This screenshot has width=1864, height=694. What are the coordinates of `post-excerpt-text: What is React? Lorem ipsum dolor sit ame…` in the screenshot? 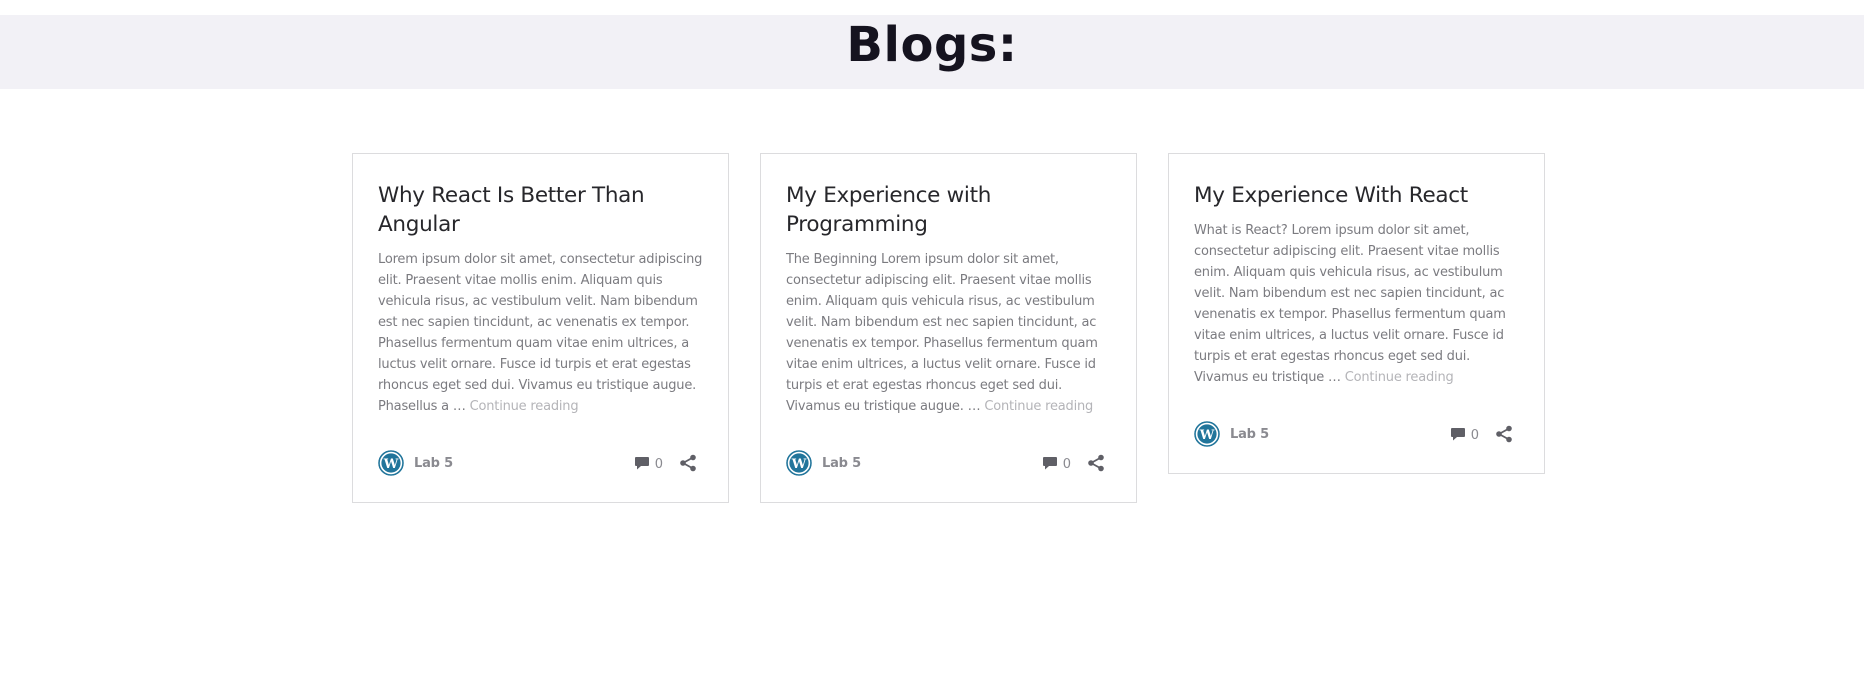 It's located at (1350, 304).